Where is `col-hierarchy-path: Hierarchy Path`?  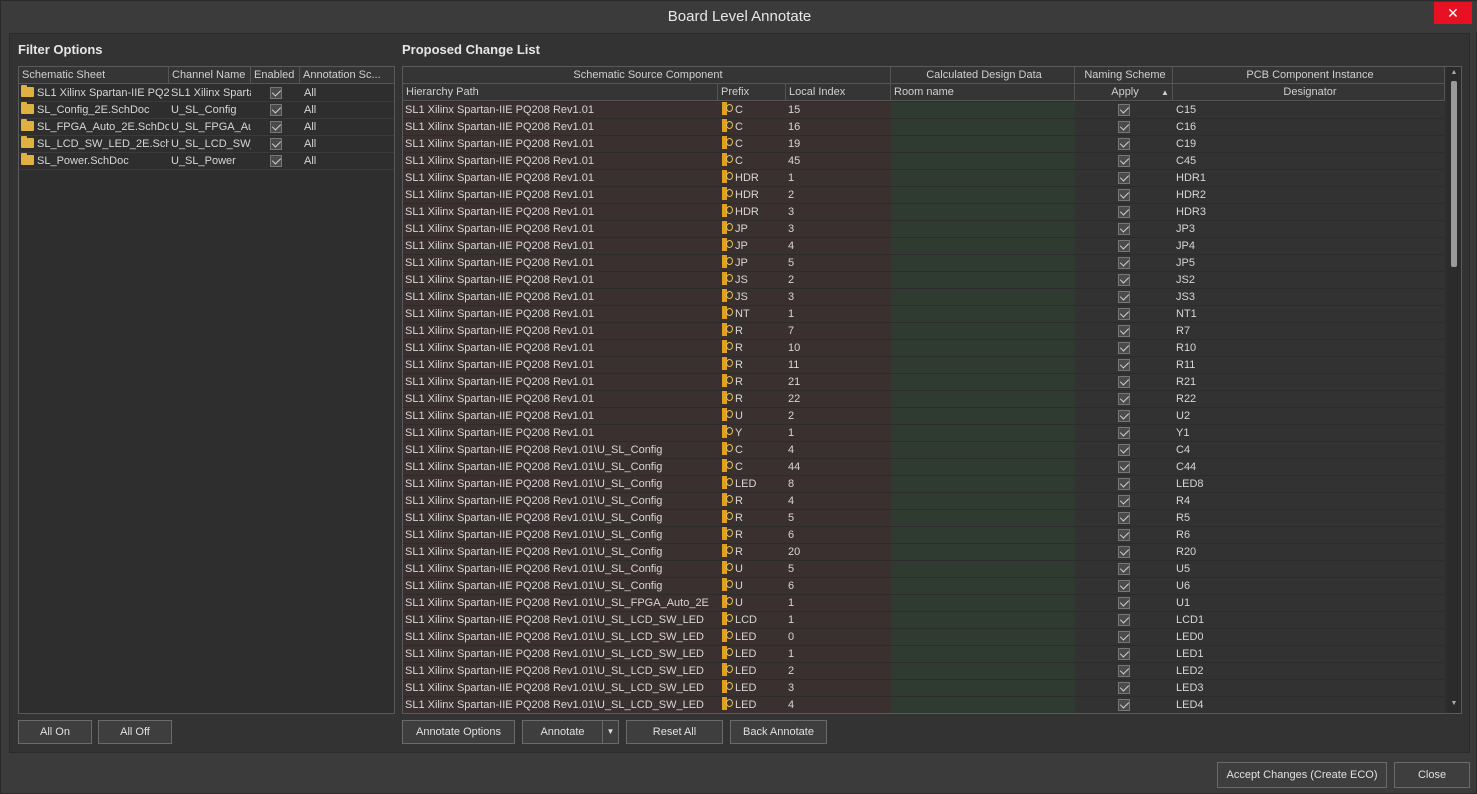 col-hierarchy-path: Hierarchy Path is located at coordinates (560, 92).